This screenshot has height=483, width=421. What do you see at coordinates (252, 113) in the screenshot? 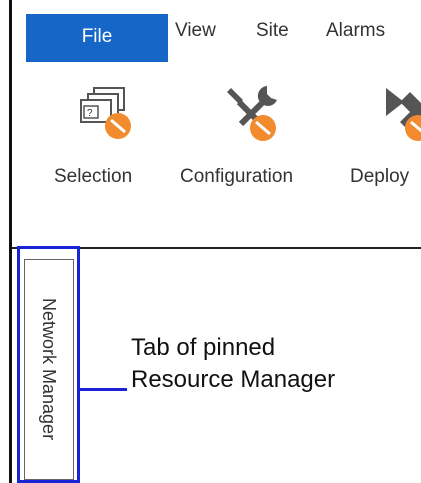
I see `configuration-wrench-icon` at bounding box center [252, 113].